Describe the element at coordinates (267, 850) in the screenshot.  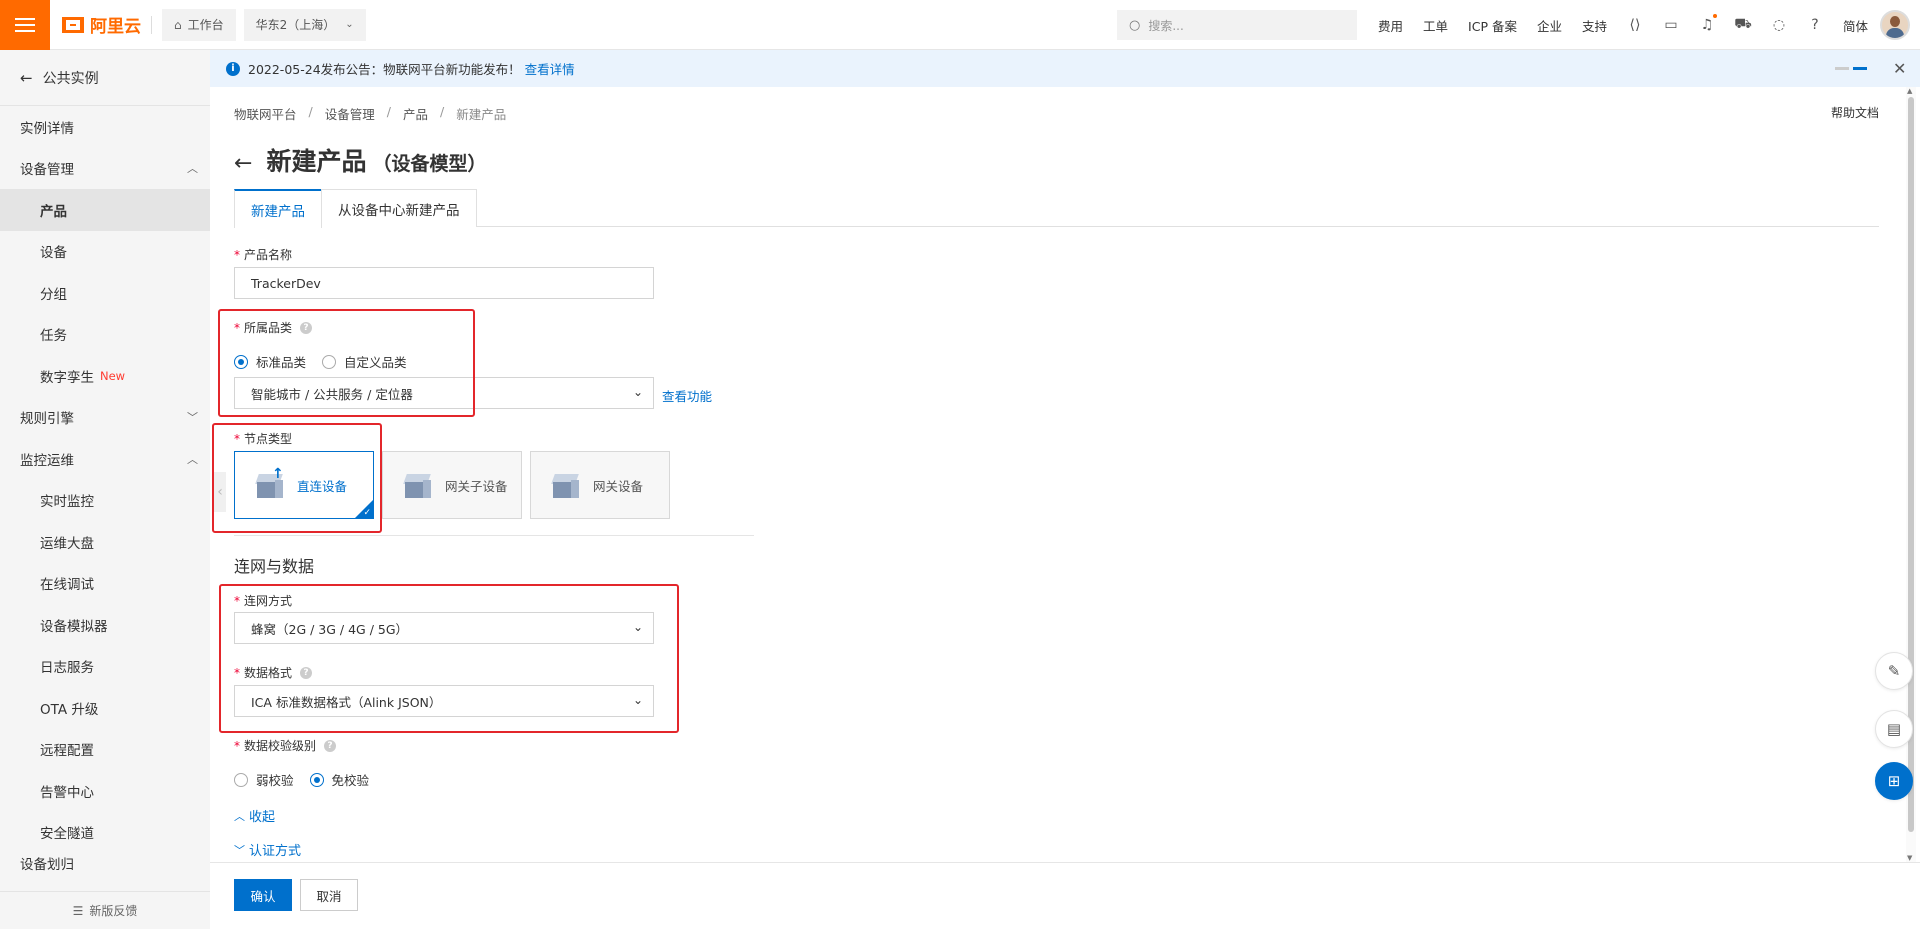
I see `auth-method-toggle: ﹀ 认证方式` at that location.